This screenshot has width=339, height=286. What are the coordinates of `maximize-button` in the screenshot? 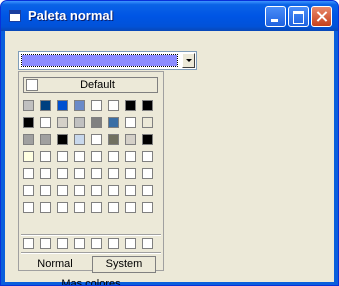 It's located at (298, 16).